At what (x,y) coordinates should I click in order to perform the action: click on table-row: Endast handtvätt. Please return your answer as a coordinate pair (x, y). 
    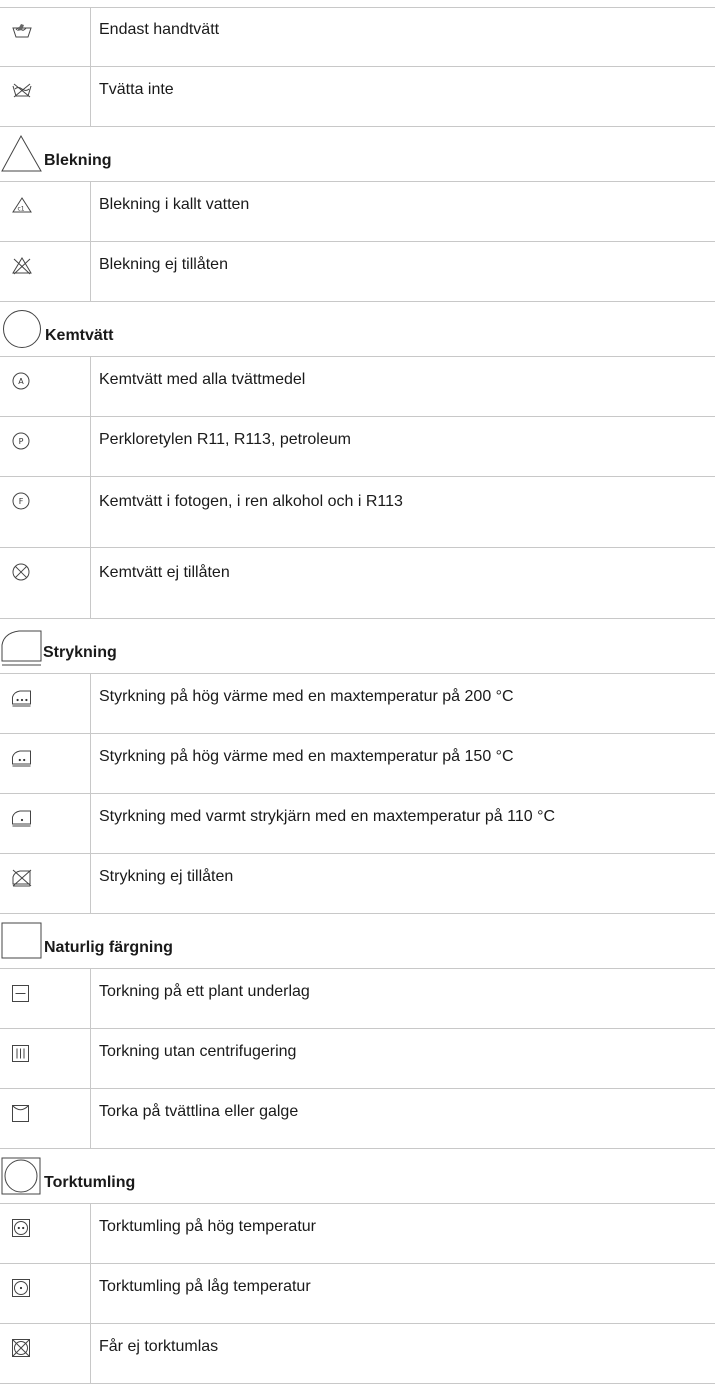
    Looking at the image, I should click on (357, 37).